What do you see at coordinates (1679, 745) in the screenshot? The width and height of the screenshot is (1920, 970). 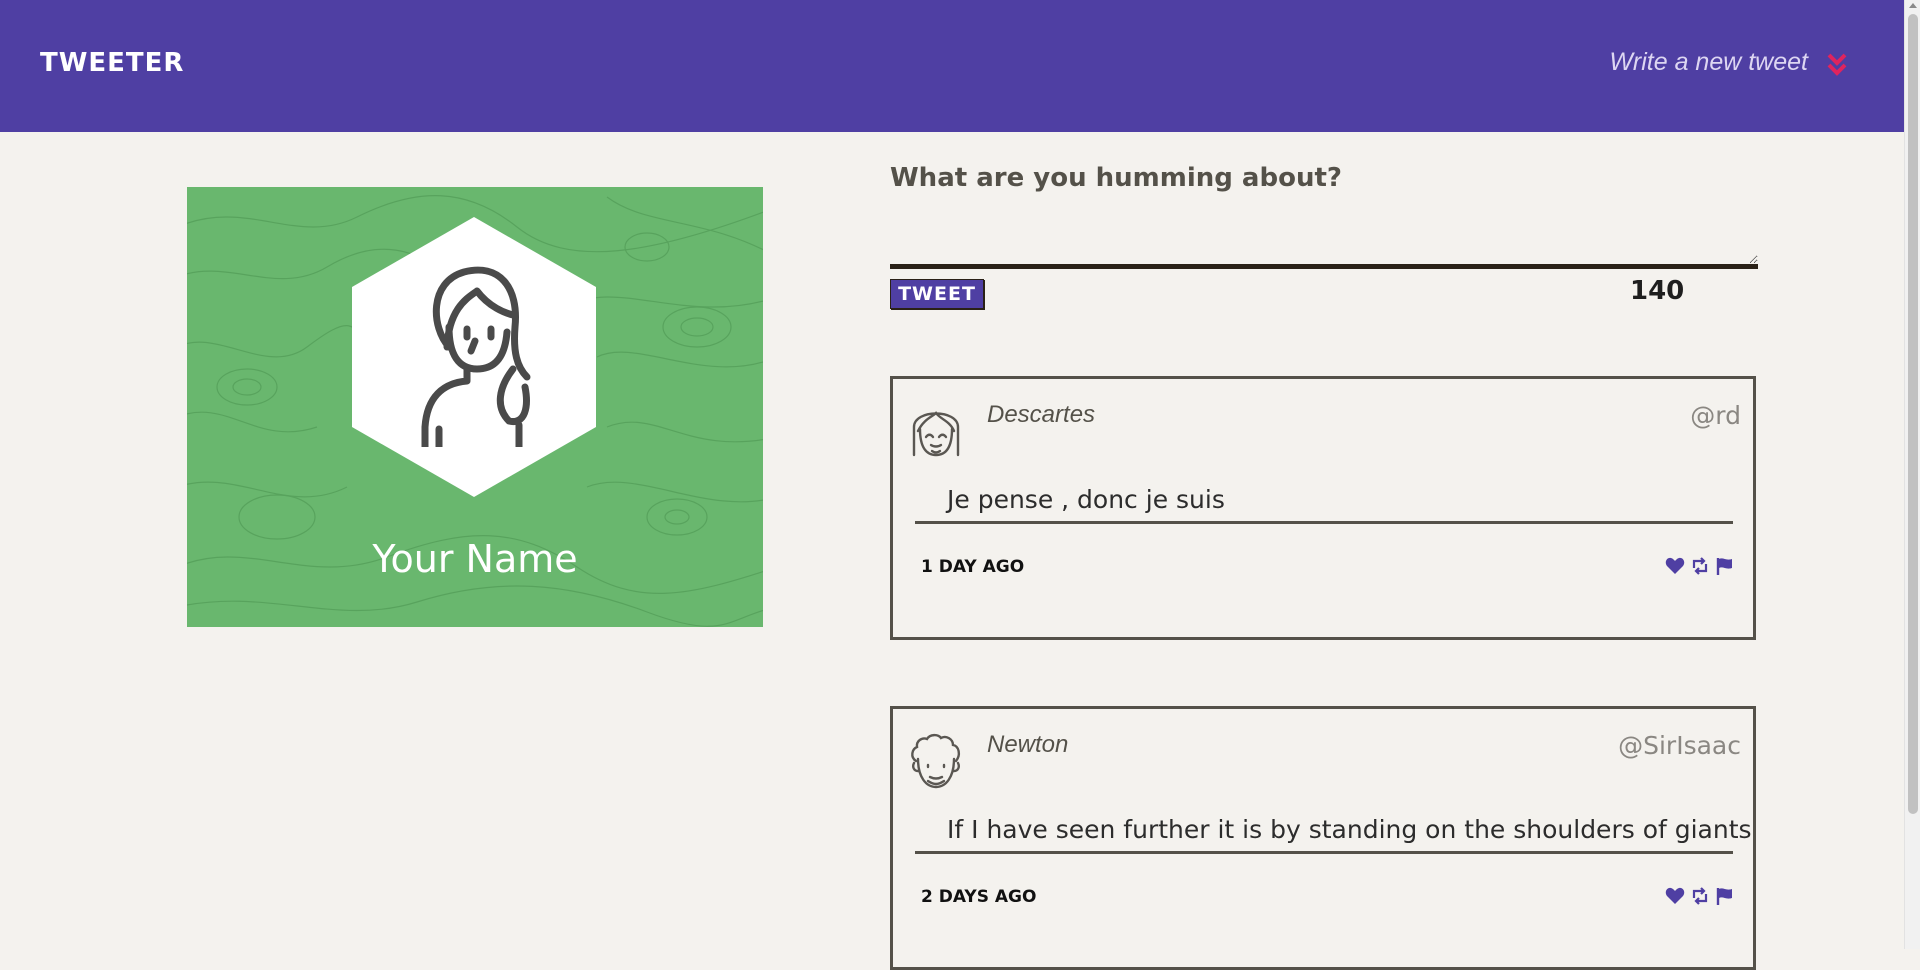 I see `tweet-author-handle: @SirIsaac` at bounding box center [1679, 745].